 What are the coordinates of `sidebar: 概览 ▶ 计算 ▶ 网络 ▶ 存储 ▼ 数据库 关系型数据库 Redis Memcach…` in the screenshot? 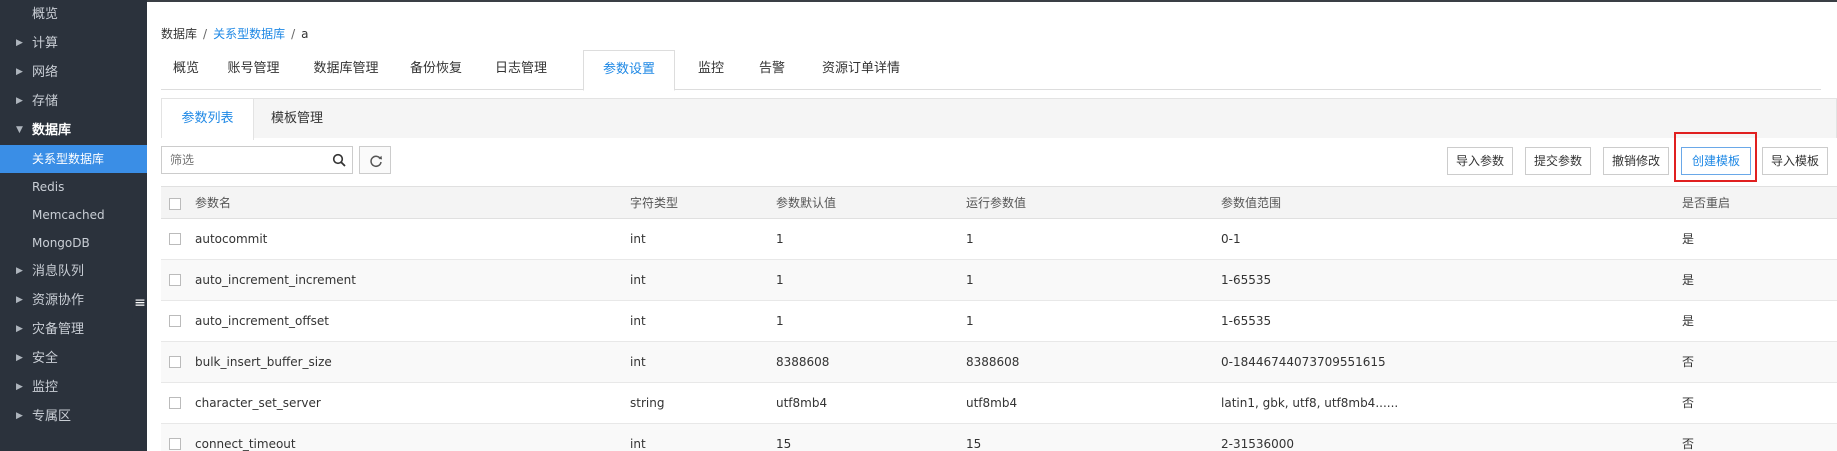 It's located at (73, 225).